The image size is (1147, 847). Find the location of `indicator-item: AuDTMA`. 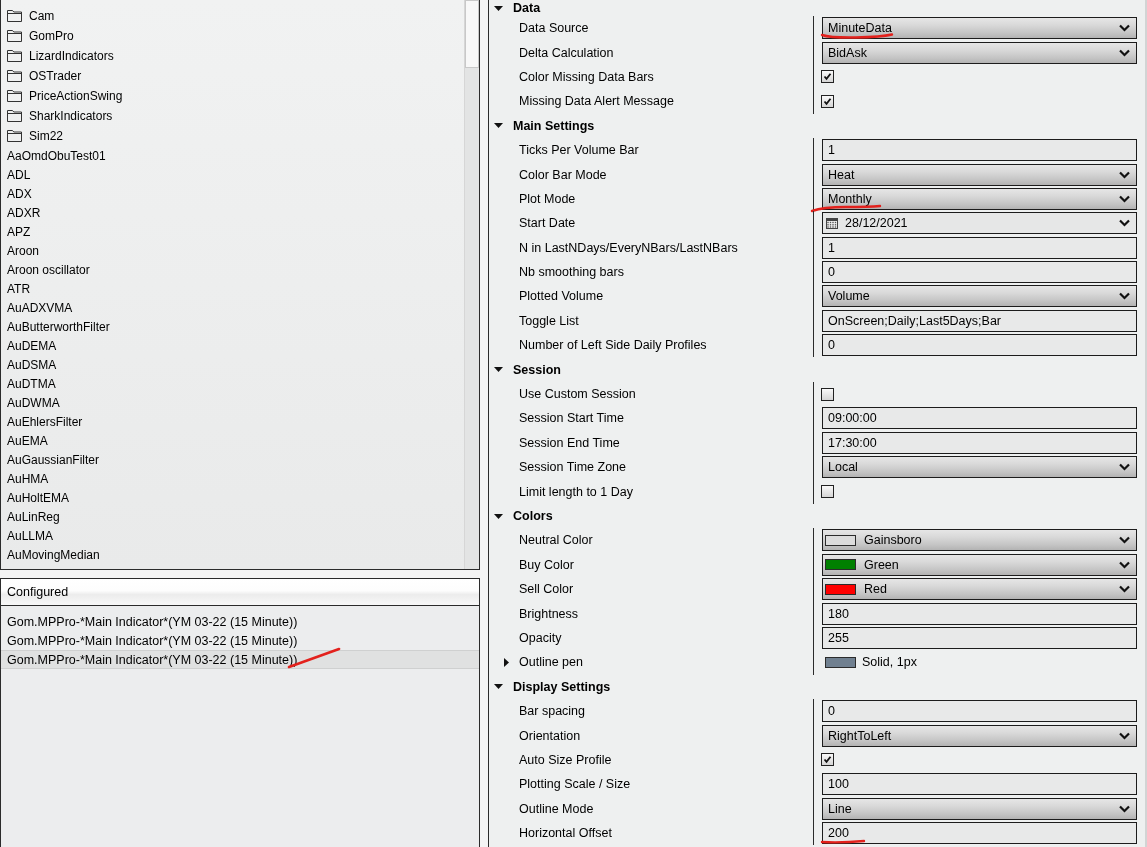

indicator-item: AuDTMA is located at coordinates (30, 383).